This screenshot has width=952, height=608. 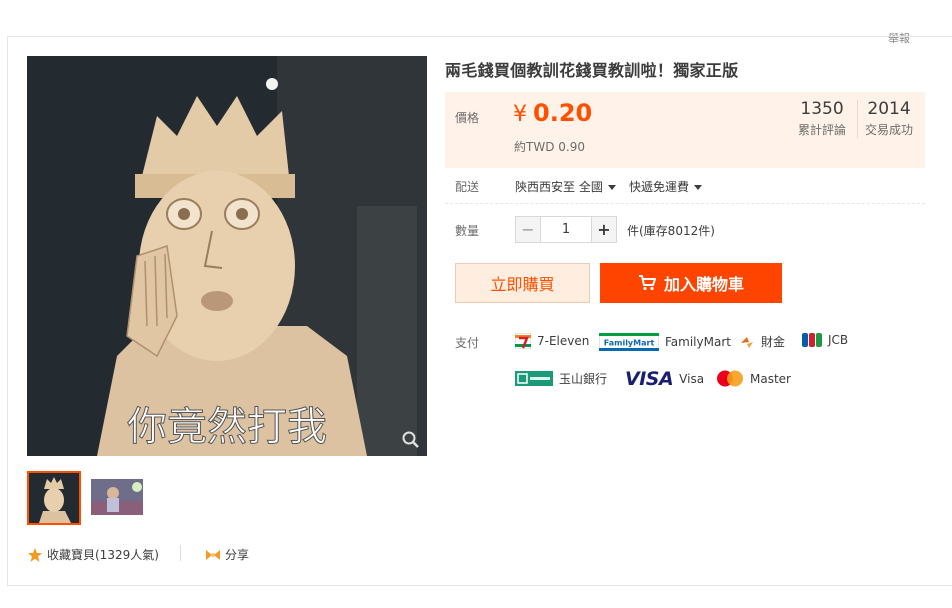 I want to click on footer-divider, so click(x=180, y=553).